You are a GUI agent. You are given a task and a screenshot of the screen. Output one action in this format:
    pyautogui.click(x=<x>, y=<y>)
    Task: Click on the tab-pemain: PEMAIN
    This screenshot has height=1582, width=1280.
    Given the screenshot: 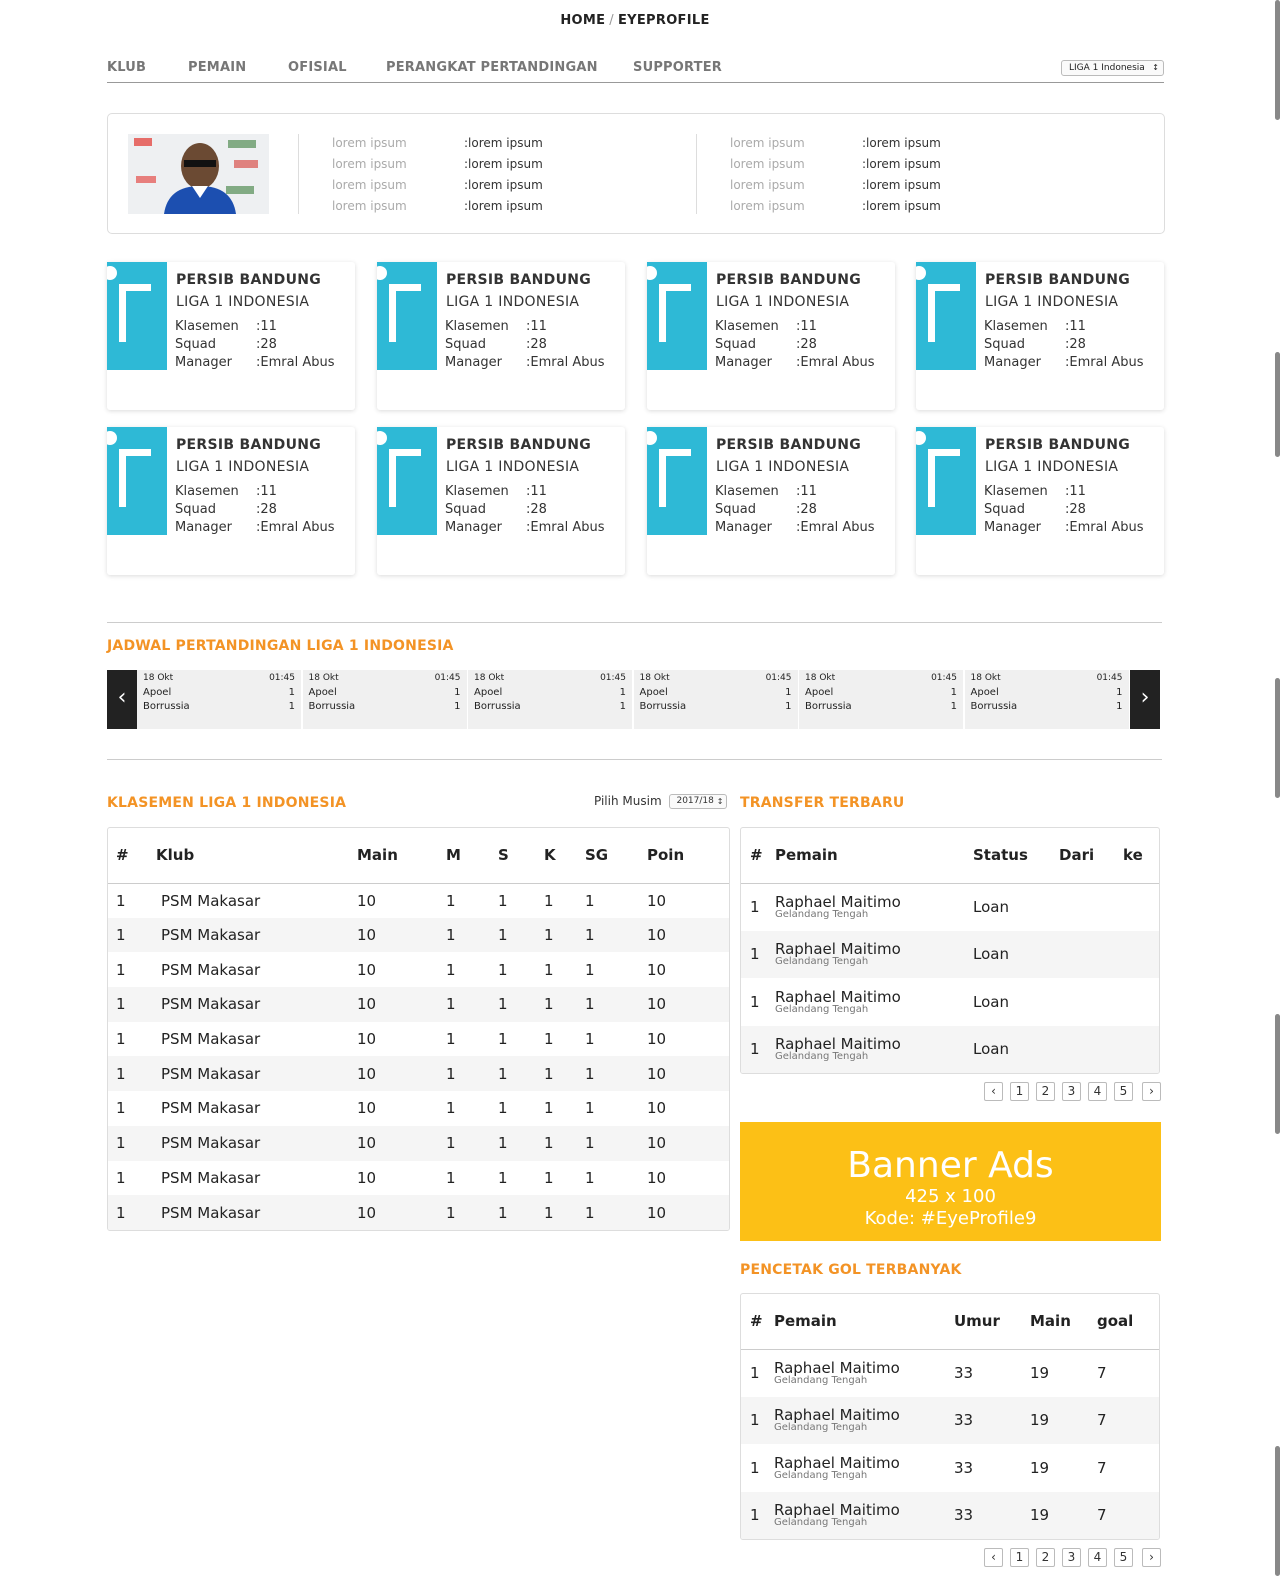 What is the action you would take?
    pyautogui.click(x=217, y=67)
    